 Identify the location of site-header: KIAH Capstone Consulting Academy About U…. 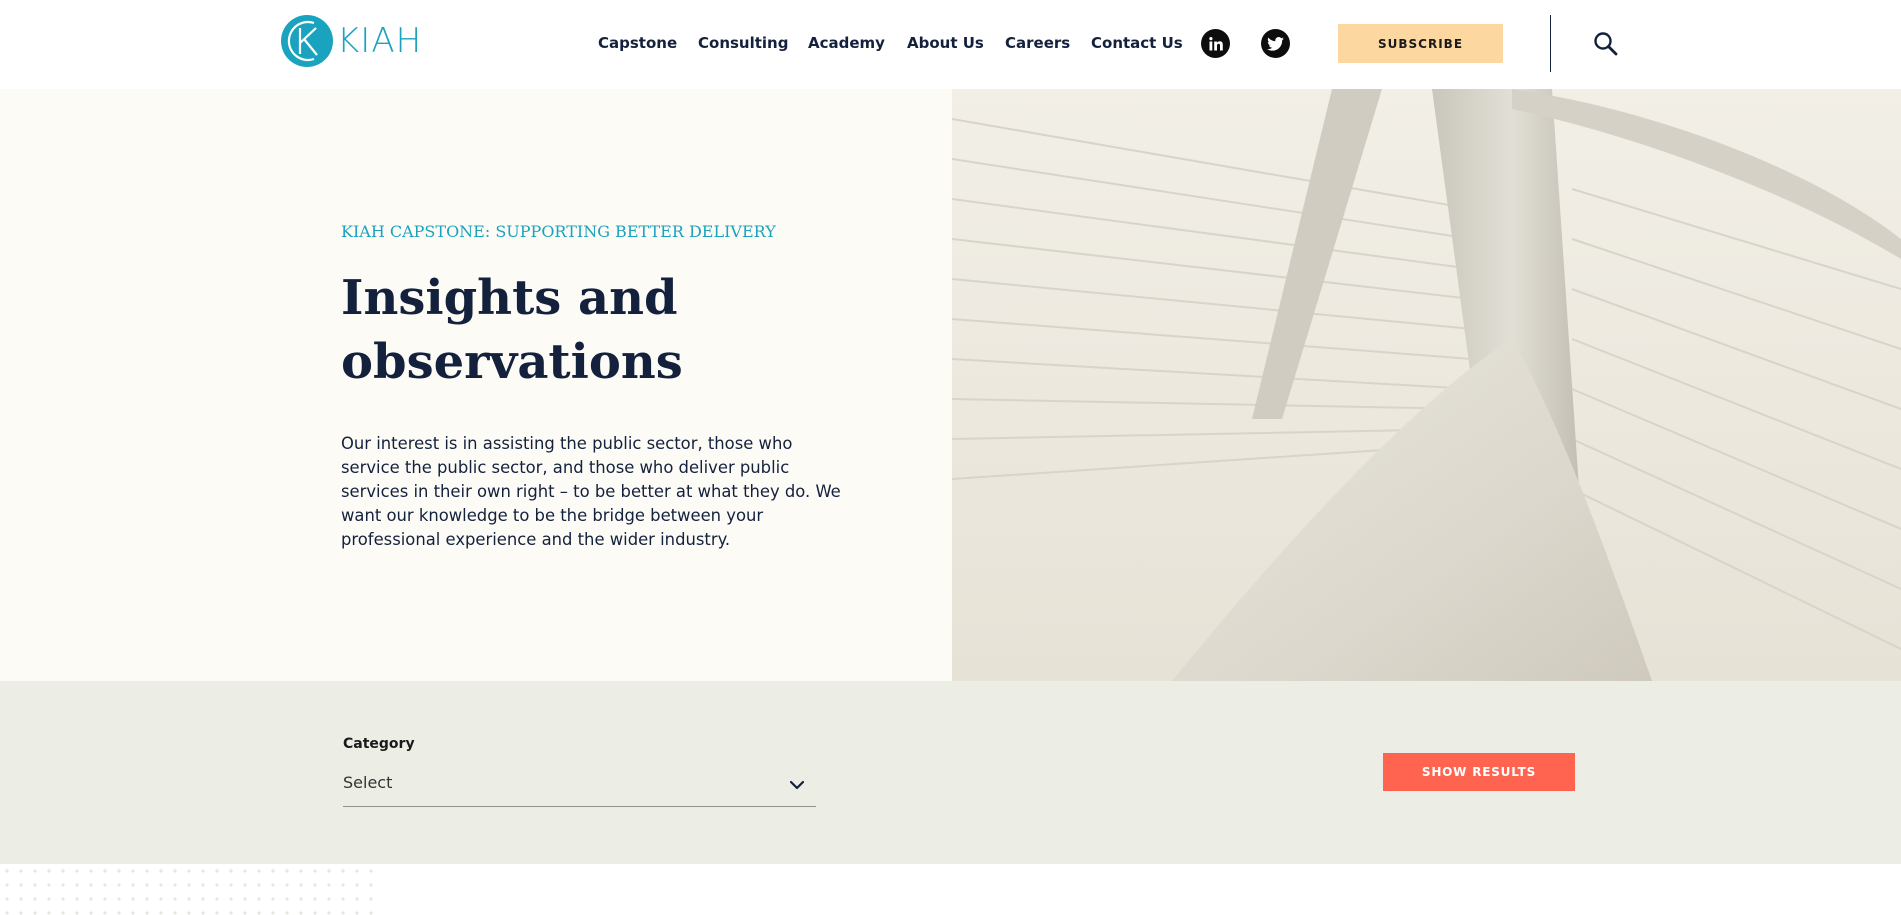
(950, 44).